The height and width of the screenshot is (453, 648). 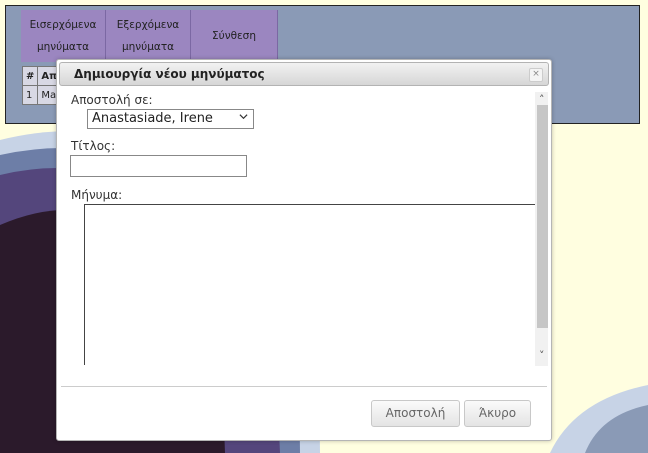 I want to click on dialog-title: Δημιουργία νέου μηνύματος, so click(x=169, y=74).